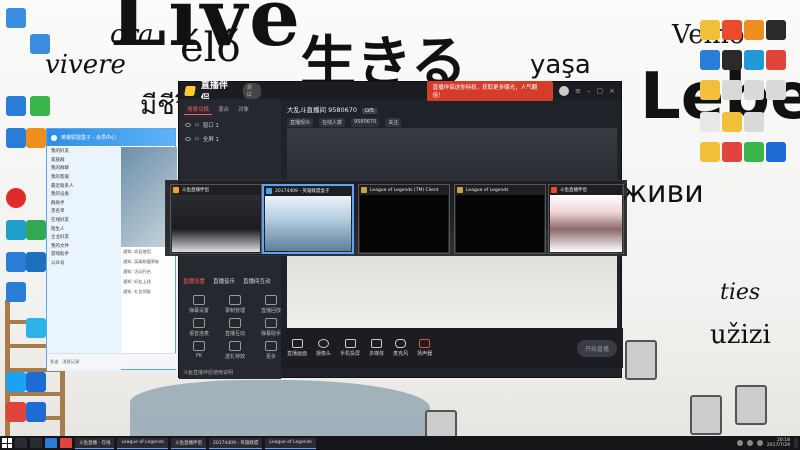  I want to click on taskbar-app: 斗鱼直播 - 在线, so click(95, 443).